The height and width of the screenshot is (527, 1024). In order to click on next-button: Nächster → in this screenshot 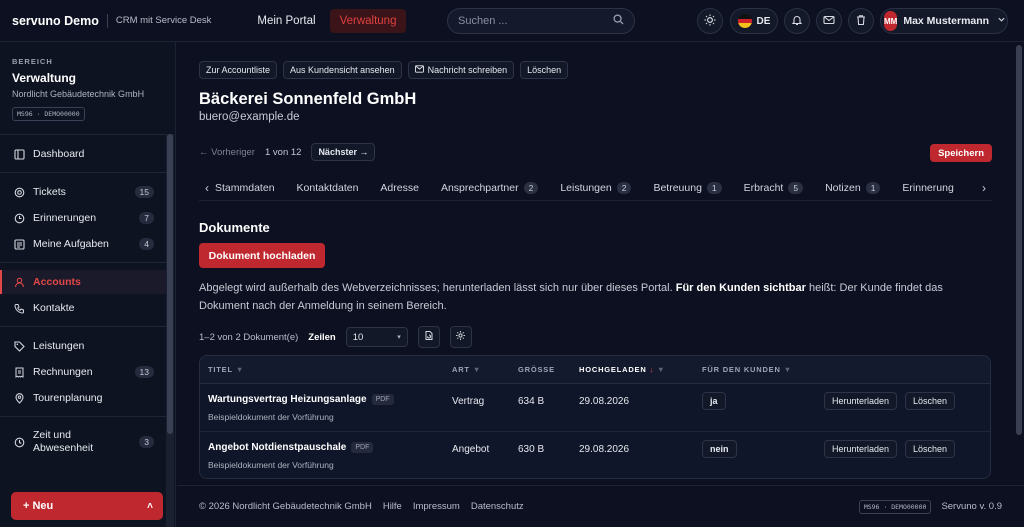, I will do `click(343, 152)`.